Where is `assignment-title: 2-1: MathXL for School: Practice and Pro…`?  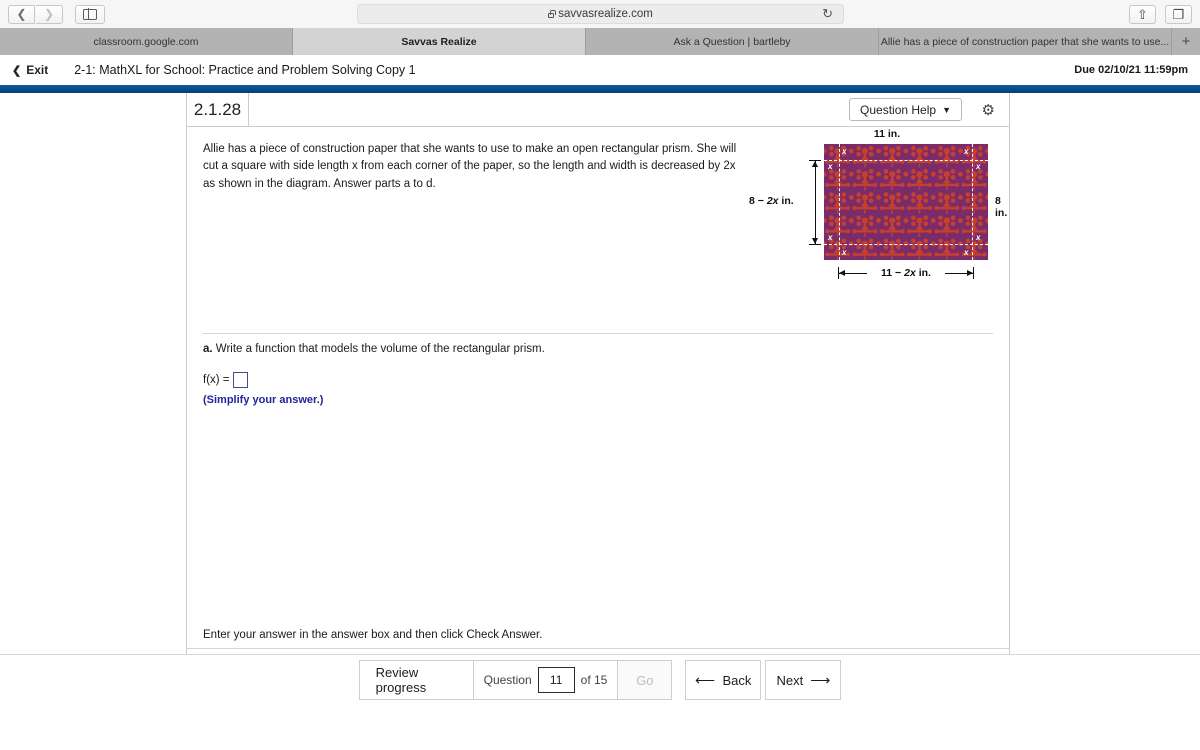
assignment-title: 2-1: MathXL for School: Practice and Pro… is located at coordinates (245, 70).